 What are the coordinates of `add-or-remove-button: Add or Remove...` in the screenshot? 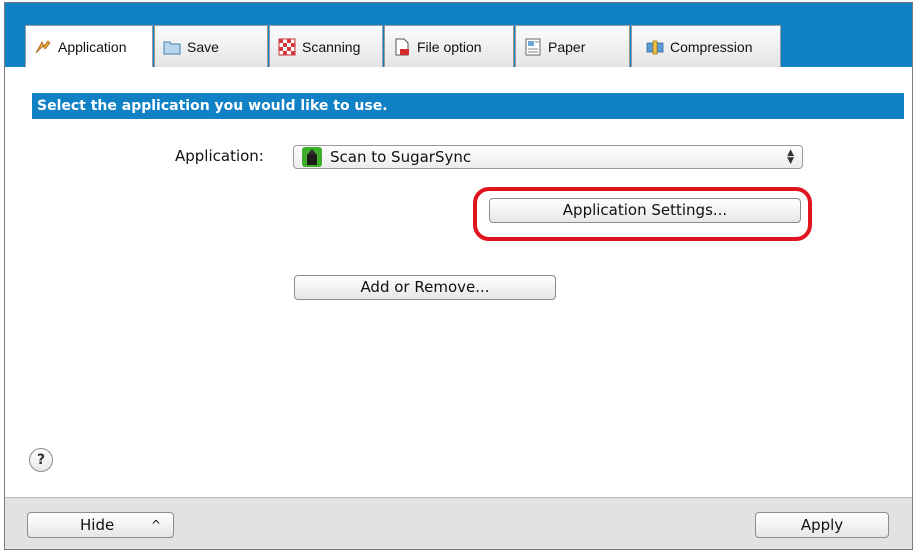 It's located at (425, 287).